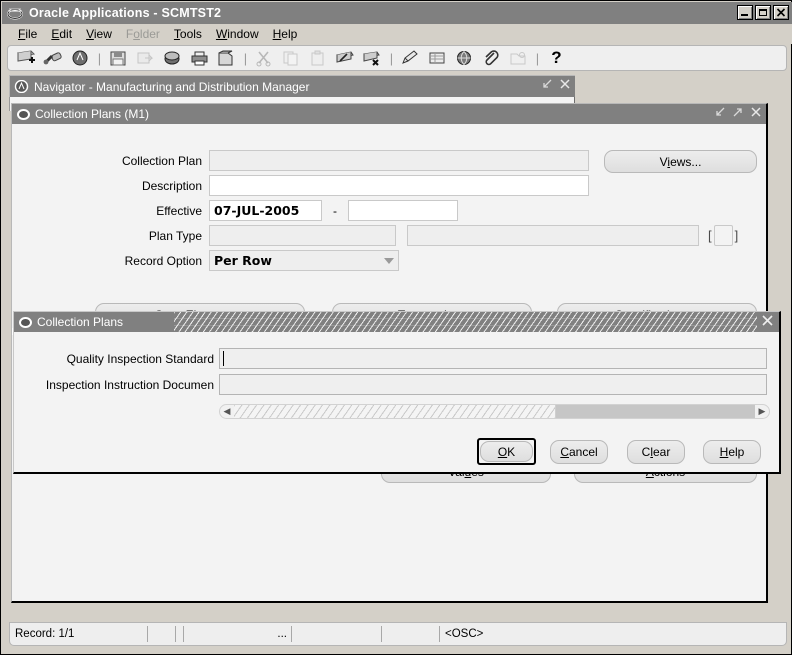  What do you see at coordinates (237, 34) in the screenshot?
I see `menu-window: Window` at bounding box center [237, 34].